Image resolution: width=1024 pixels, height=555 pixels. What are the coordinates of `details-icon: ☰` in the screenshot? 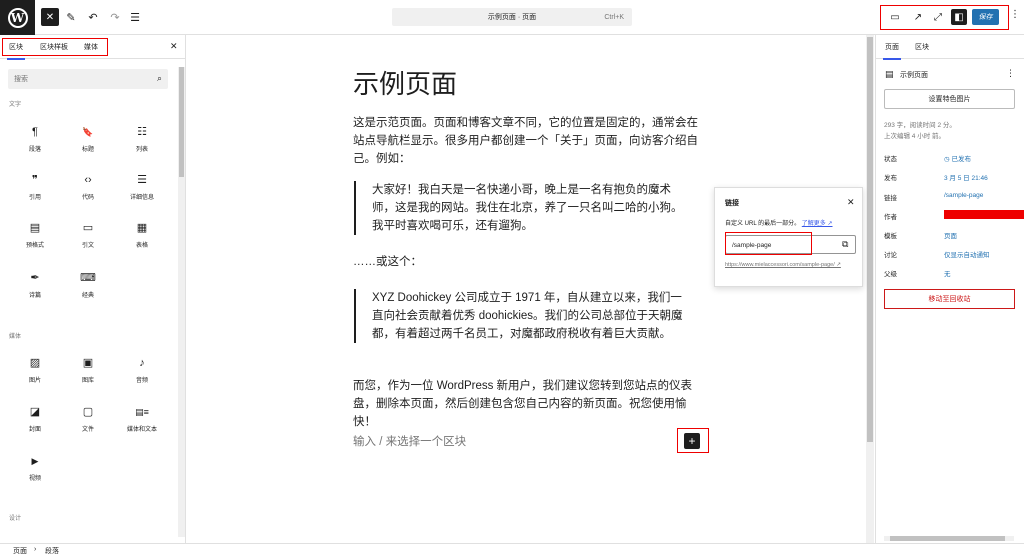 It's located at (142, 180).